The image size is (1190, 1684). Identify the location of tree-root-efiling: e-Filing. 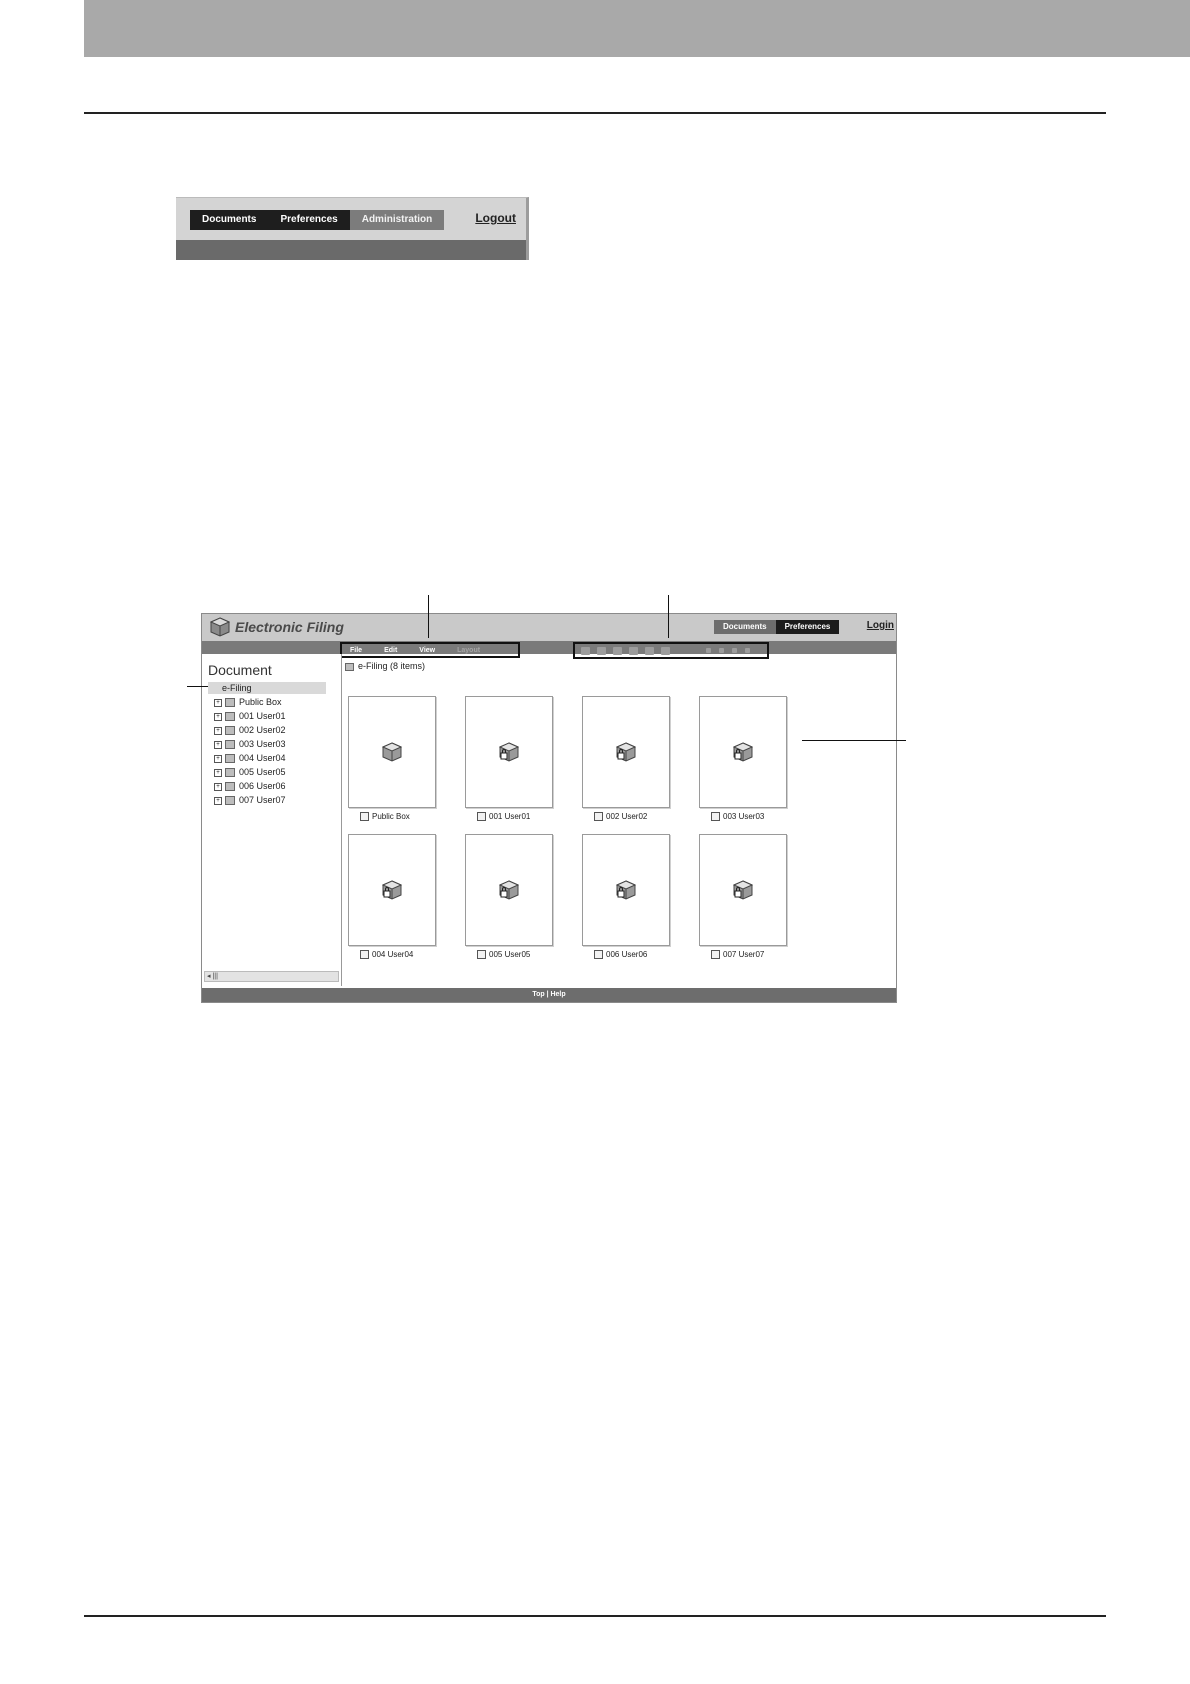
(267, 688).